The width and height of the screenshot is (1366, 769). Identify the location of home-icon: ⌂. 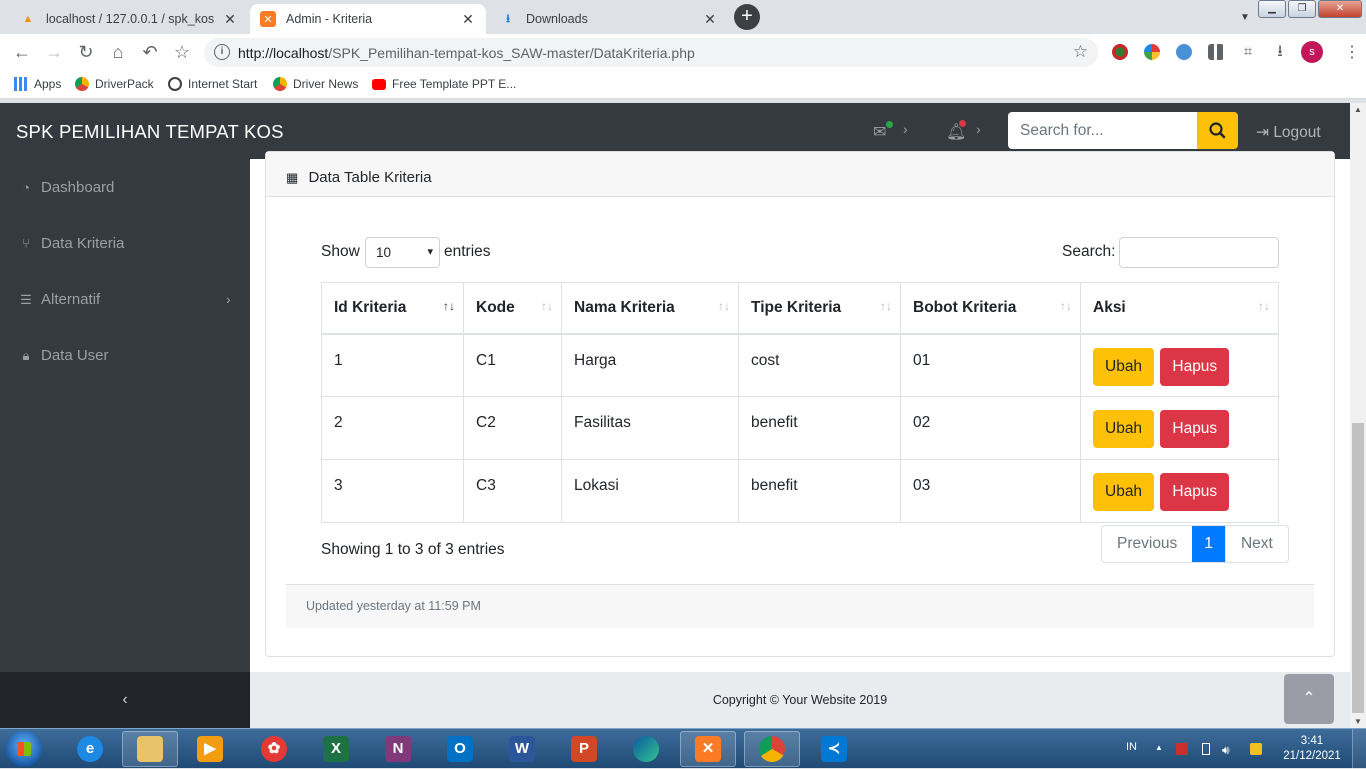
(118, 52).